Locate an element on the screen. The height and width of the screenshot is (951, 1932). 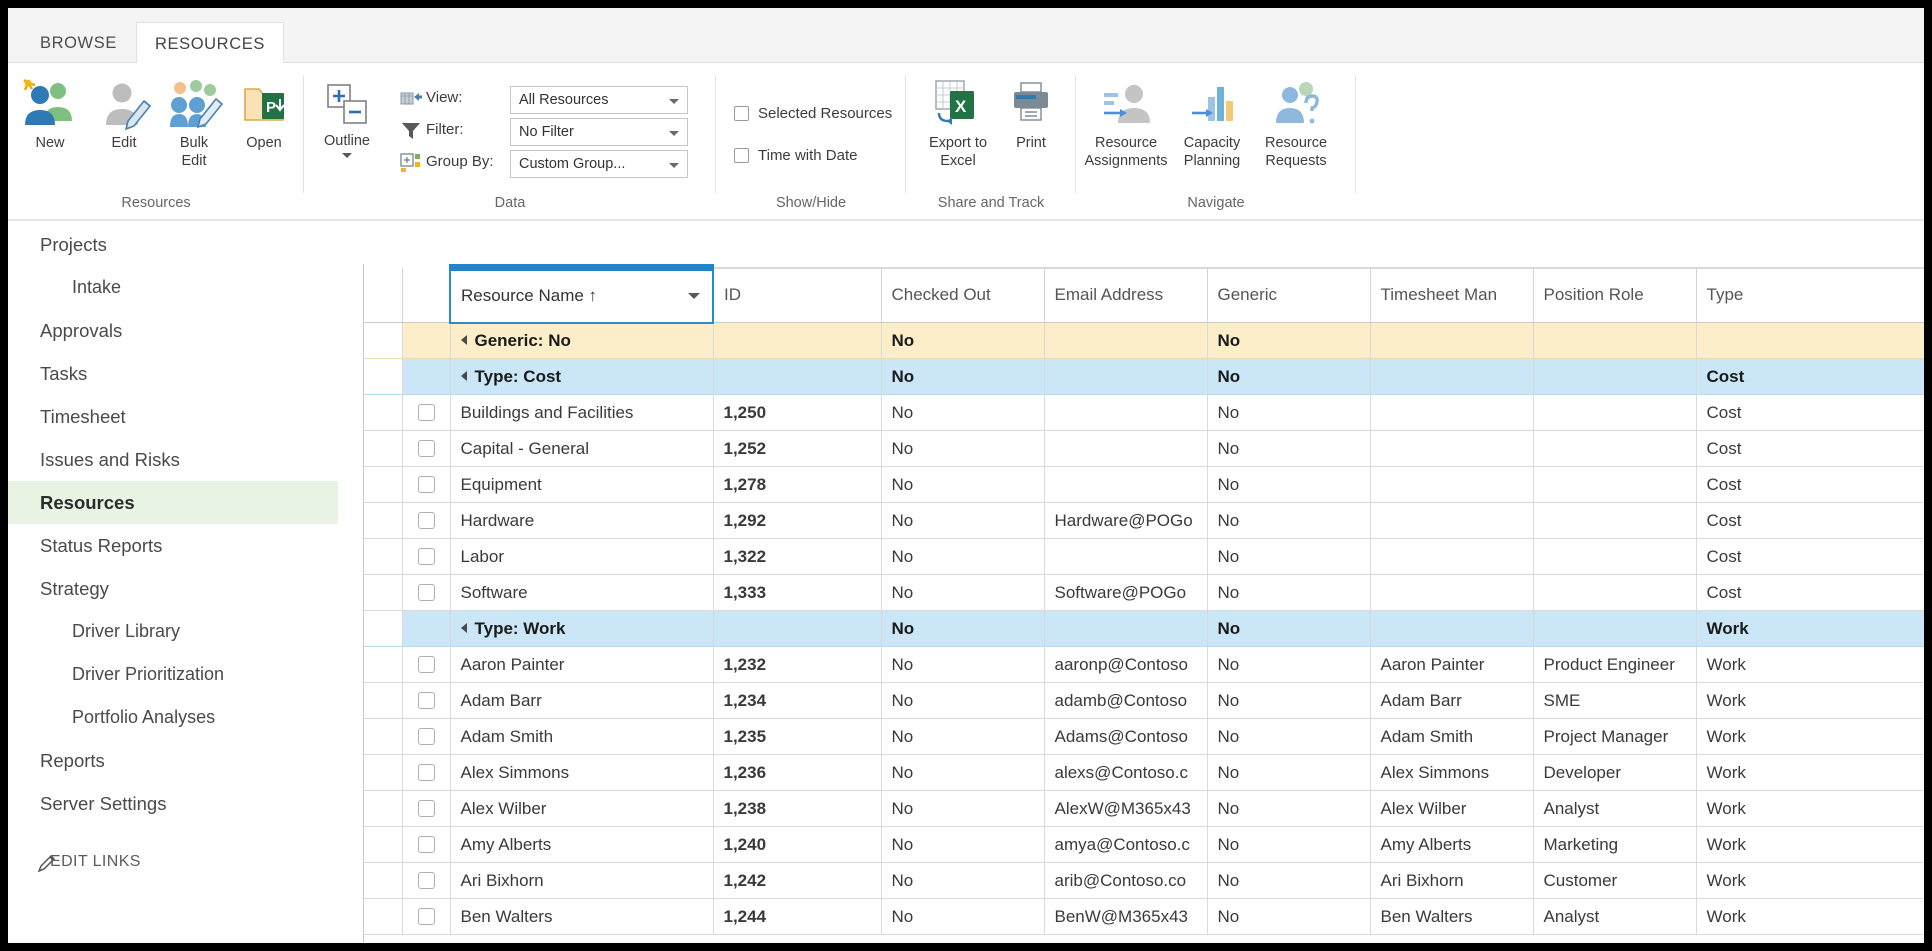
sidebar-item-driver-prioritization: Driver Prioritization is located at coordinates (173, 674).